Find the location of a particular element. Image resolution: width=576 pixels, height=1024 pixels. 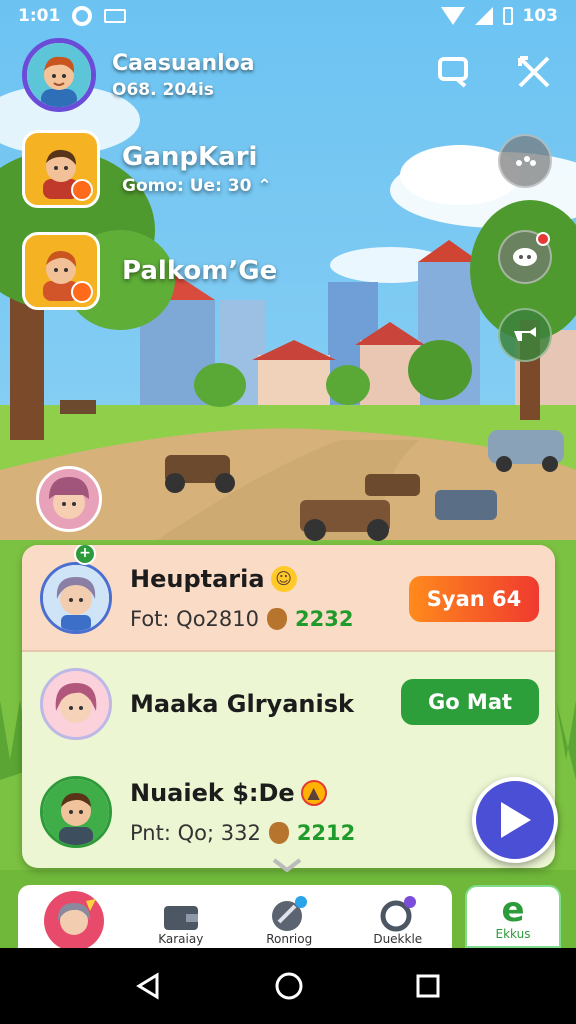

home-icon is located at coordinates (289, 986).